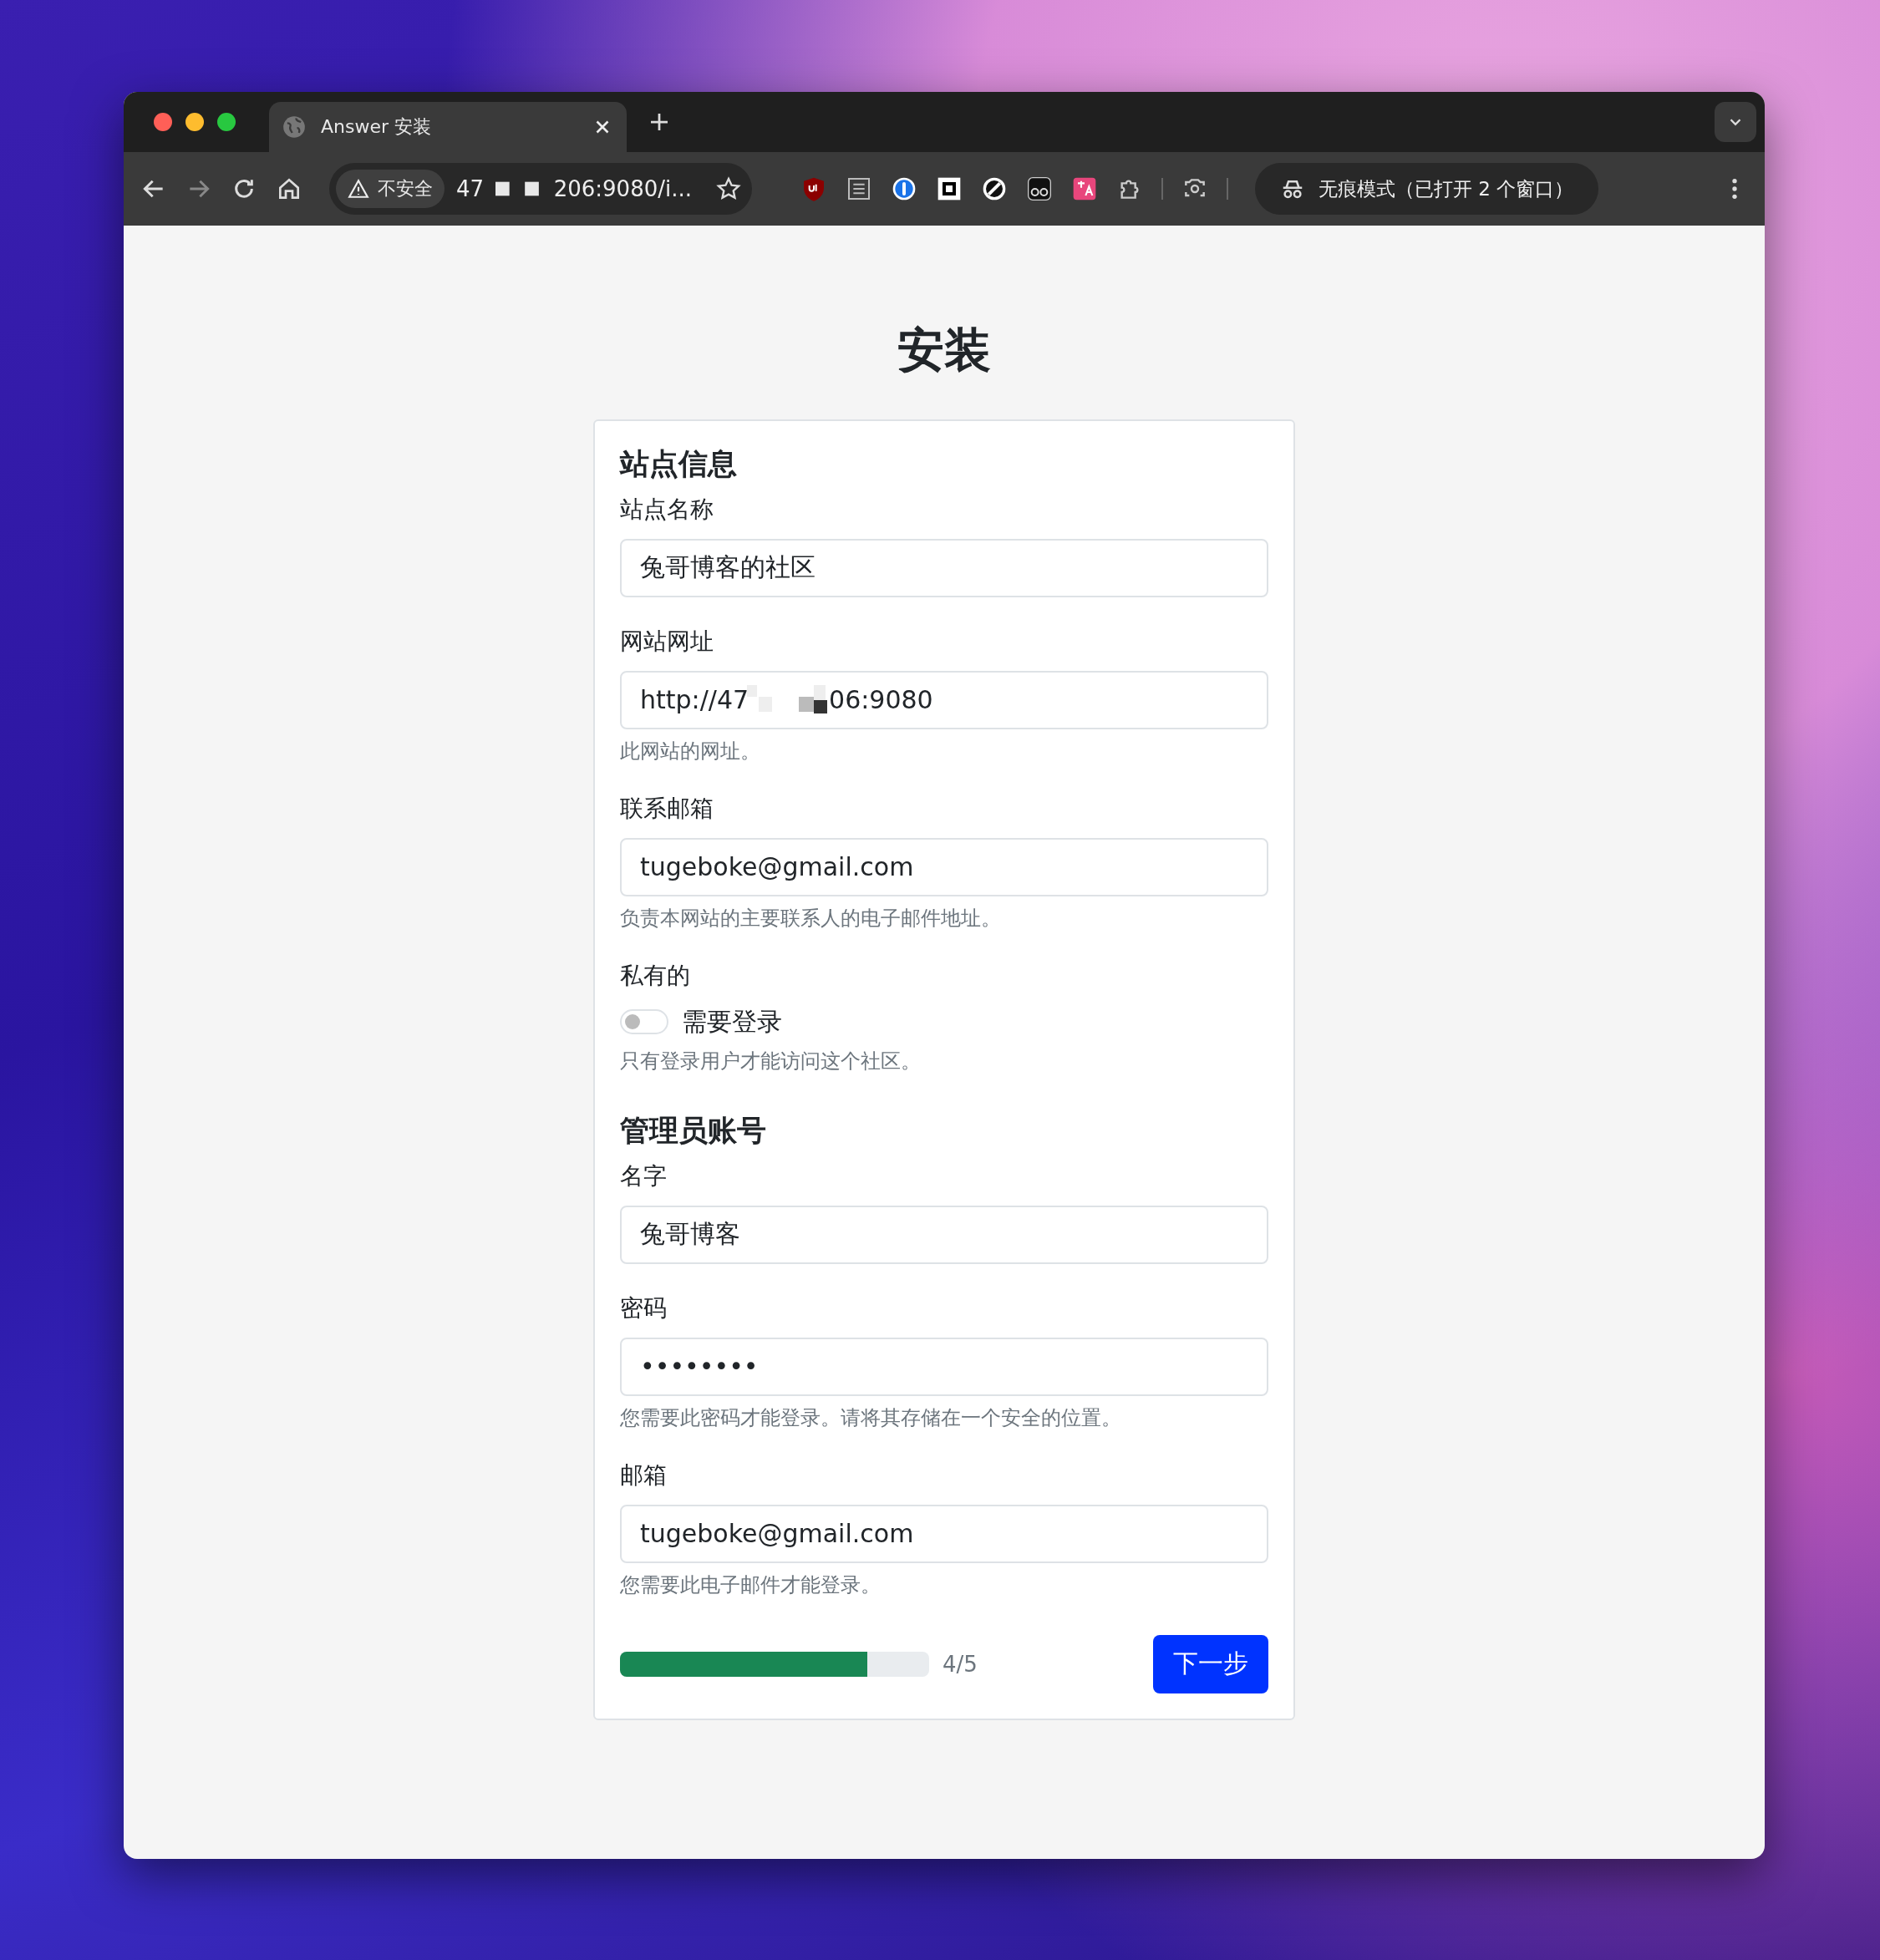 This screenshot has width=1880, height=1960. What do you see at coordinates (961, 1664) in the screenshot?
I see `progress-reading: 4/5` at bounding box center [961, 1664].